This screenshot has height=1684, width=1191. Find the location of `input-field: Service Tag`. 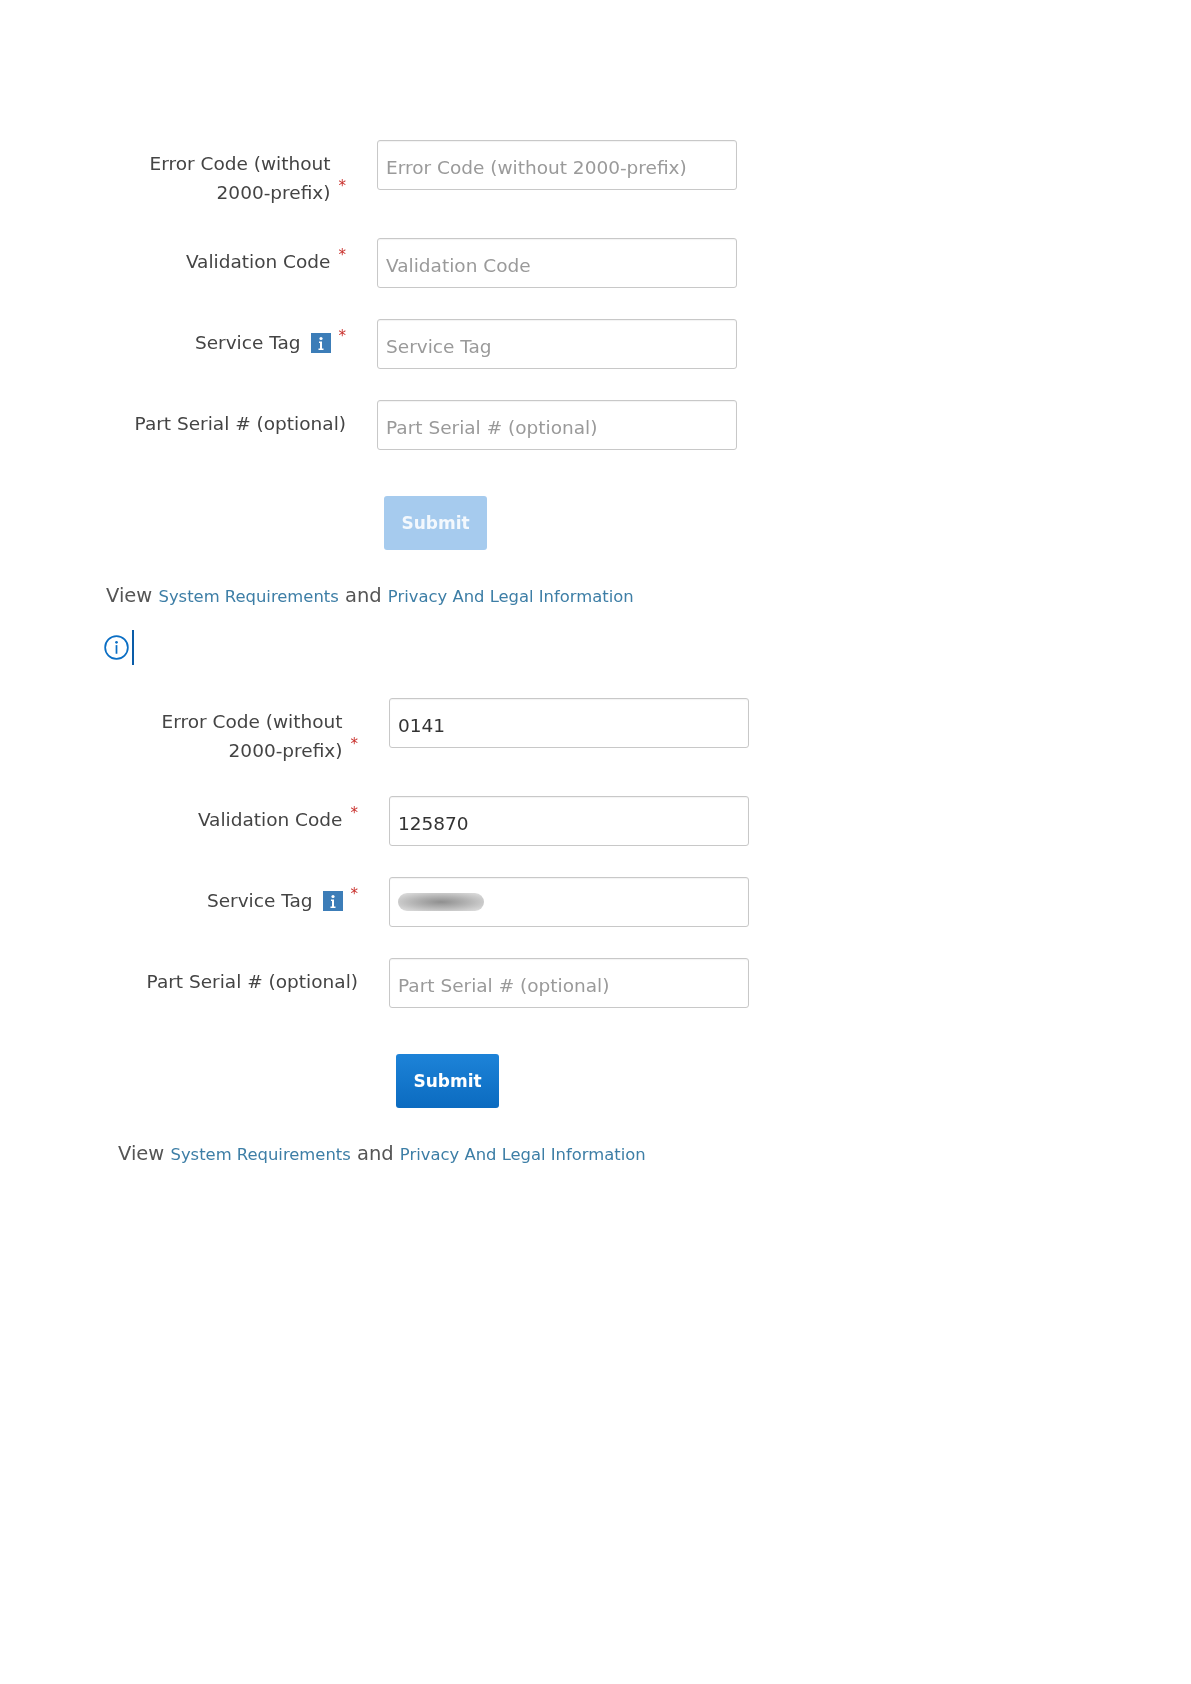

input-field: Service Tag is located at coordinates (557, 344).